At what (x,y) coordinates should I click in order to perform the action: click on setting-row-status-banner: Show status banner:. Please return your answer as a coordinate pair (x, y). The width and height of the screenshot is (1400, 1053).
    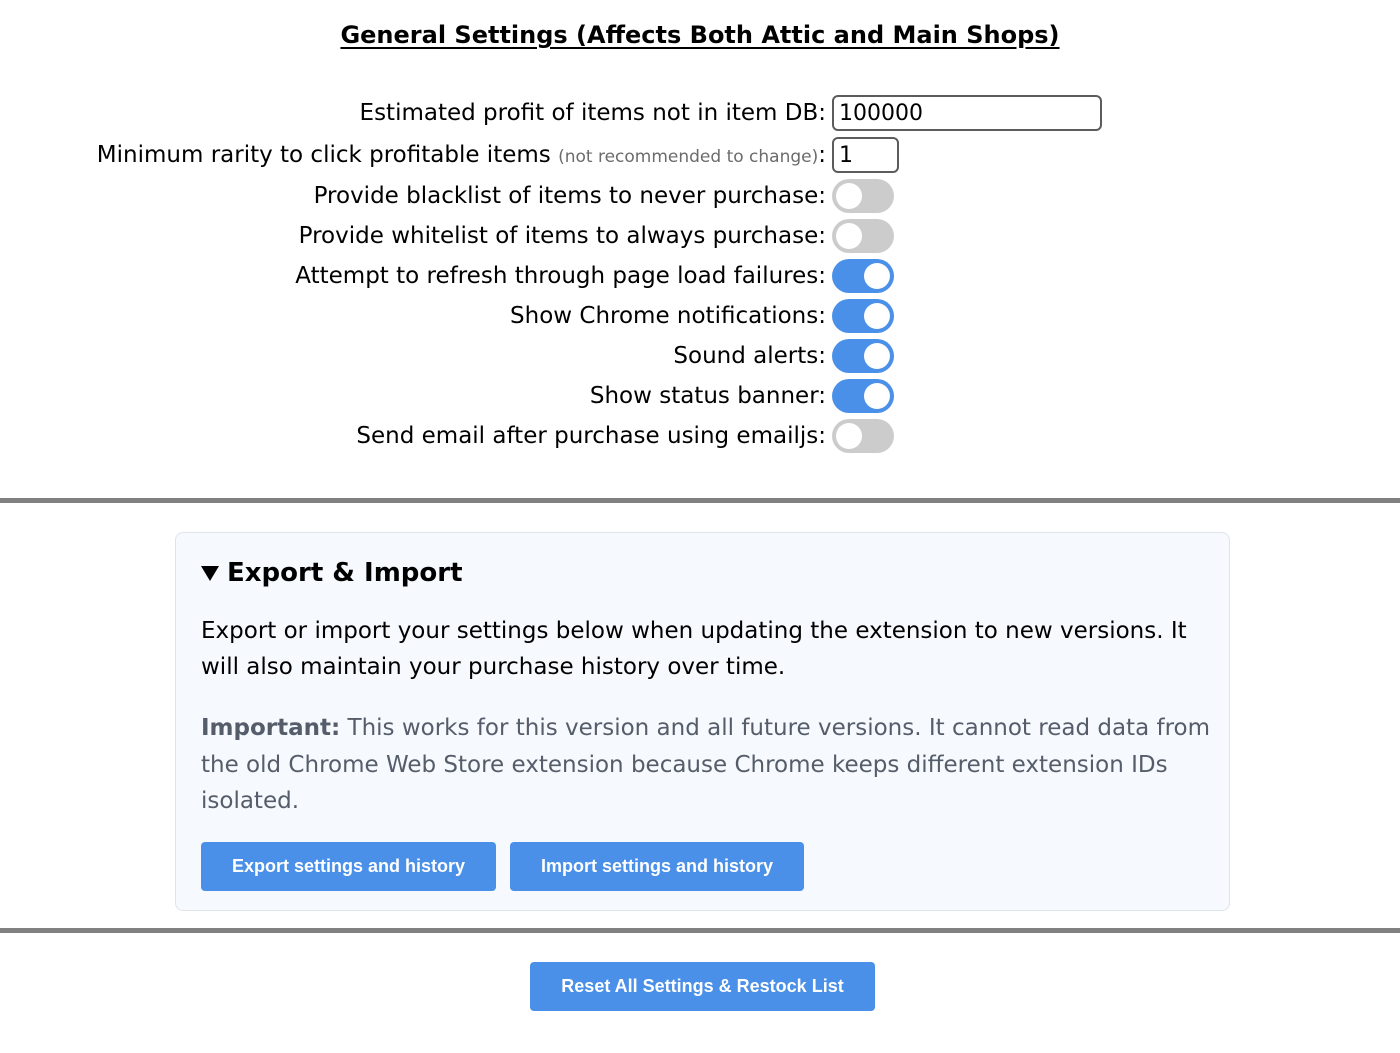
    Looking at the image, I should click on (700, 396).